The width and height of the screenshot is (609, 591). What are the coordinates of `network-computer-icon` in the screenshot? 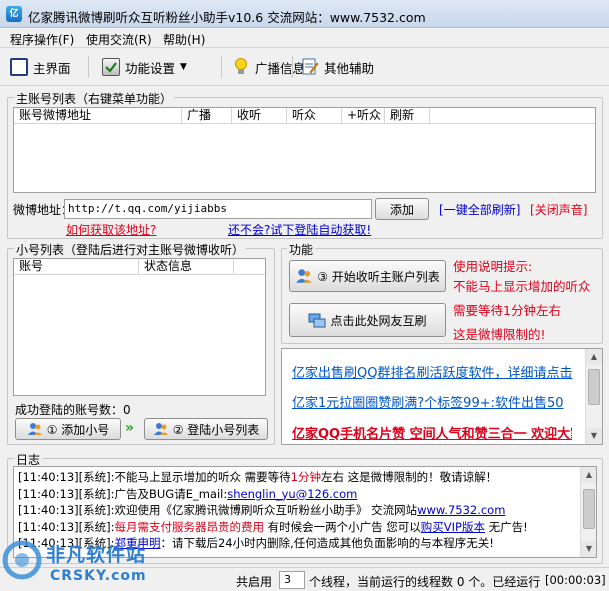 It's located at (317, 320).